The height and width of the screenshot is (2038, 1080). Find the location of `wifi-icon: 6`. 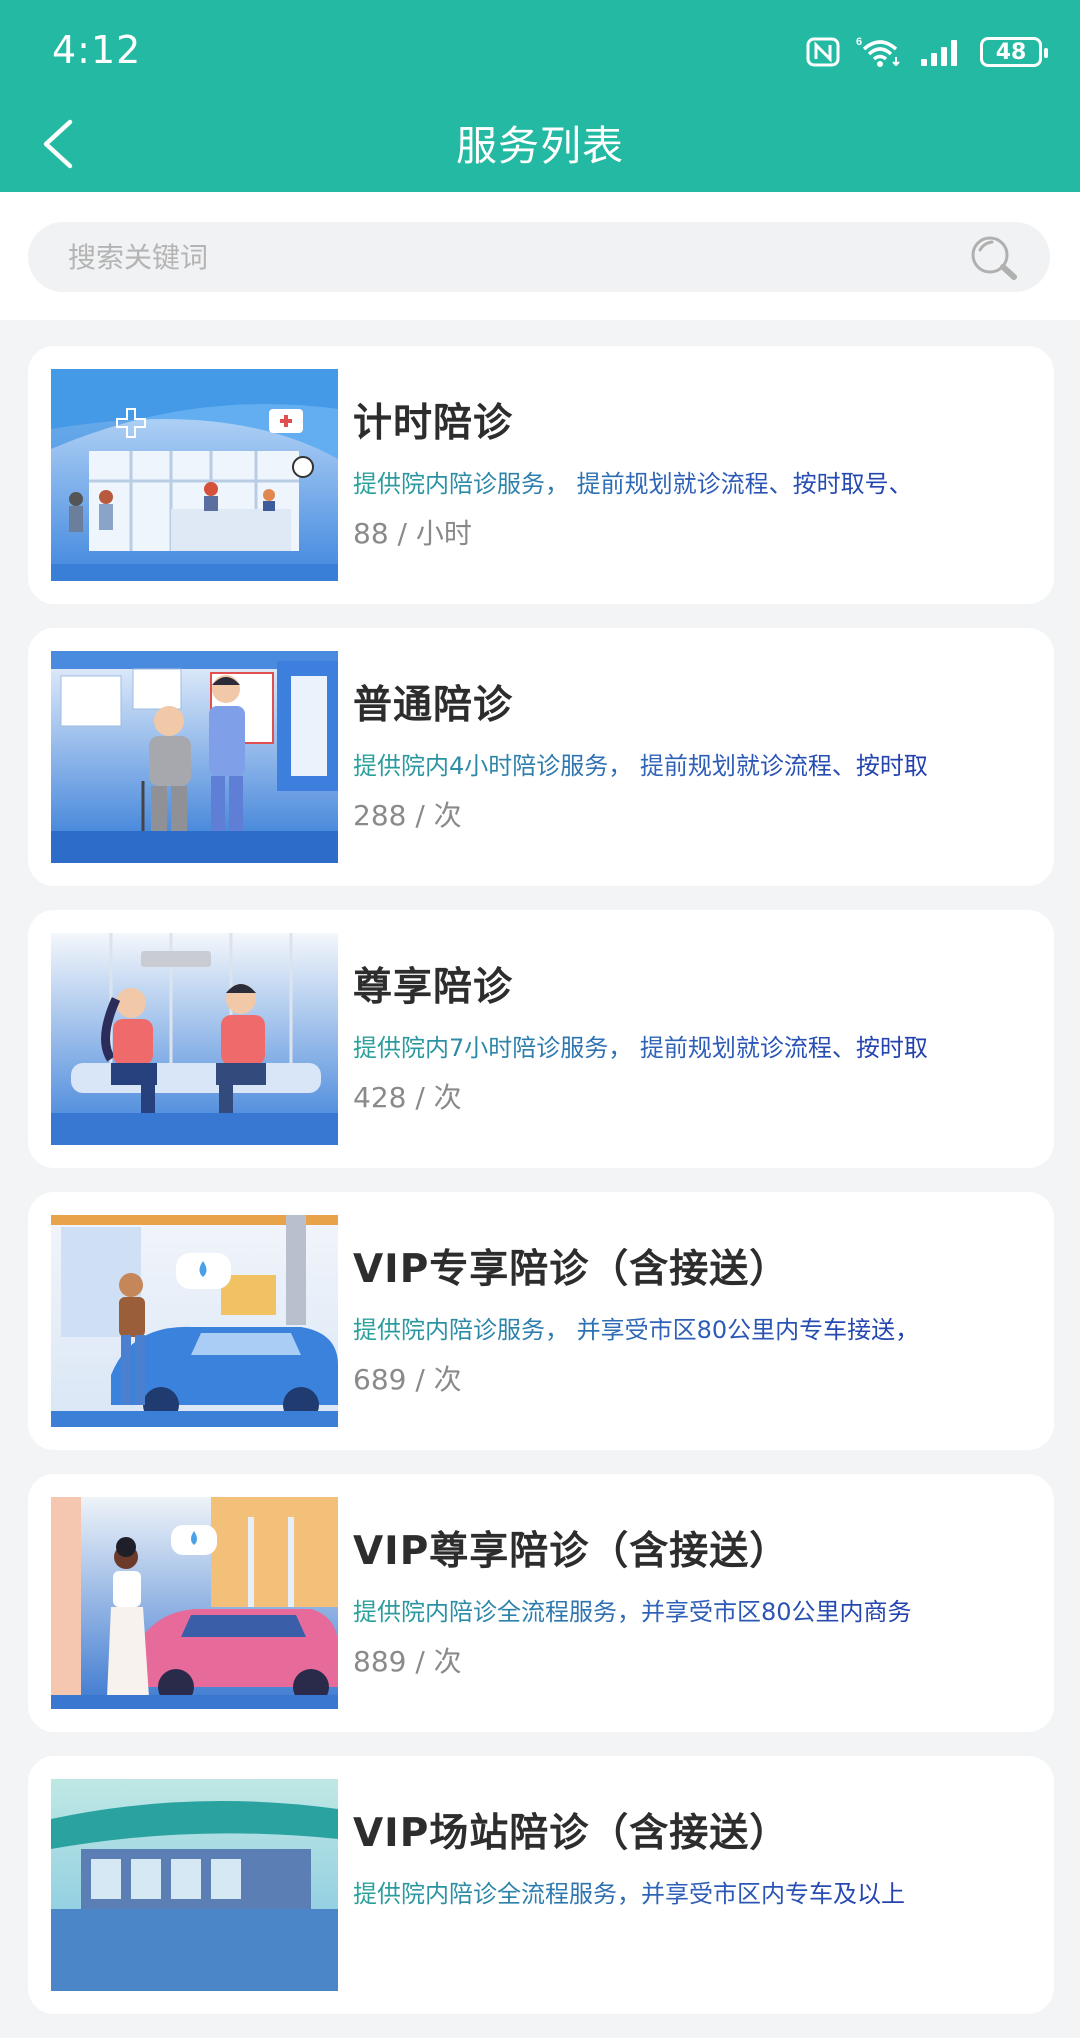

wifi-icon: 6 is located at coordinates (878, 51).